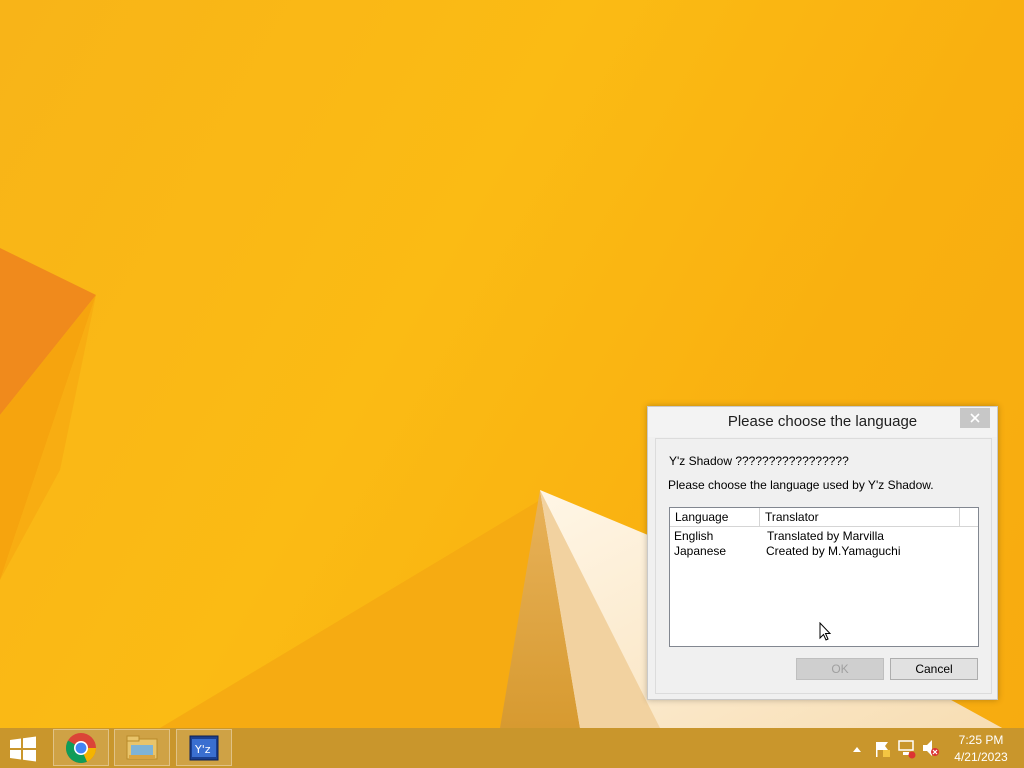 The width and height of the screenshot is (1024, 768). I want to click on network-icon, so click(907, 748).